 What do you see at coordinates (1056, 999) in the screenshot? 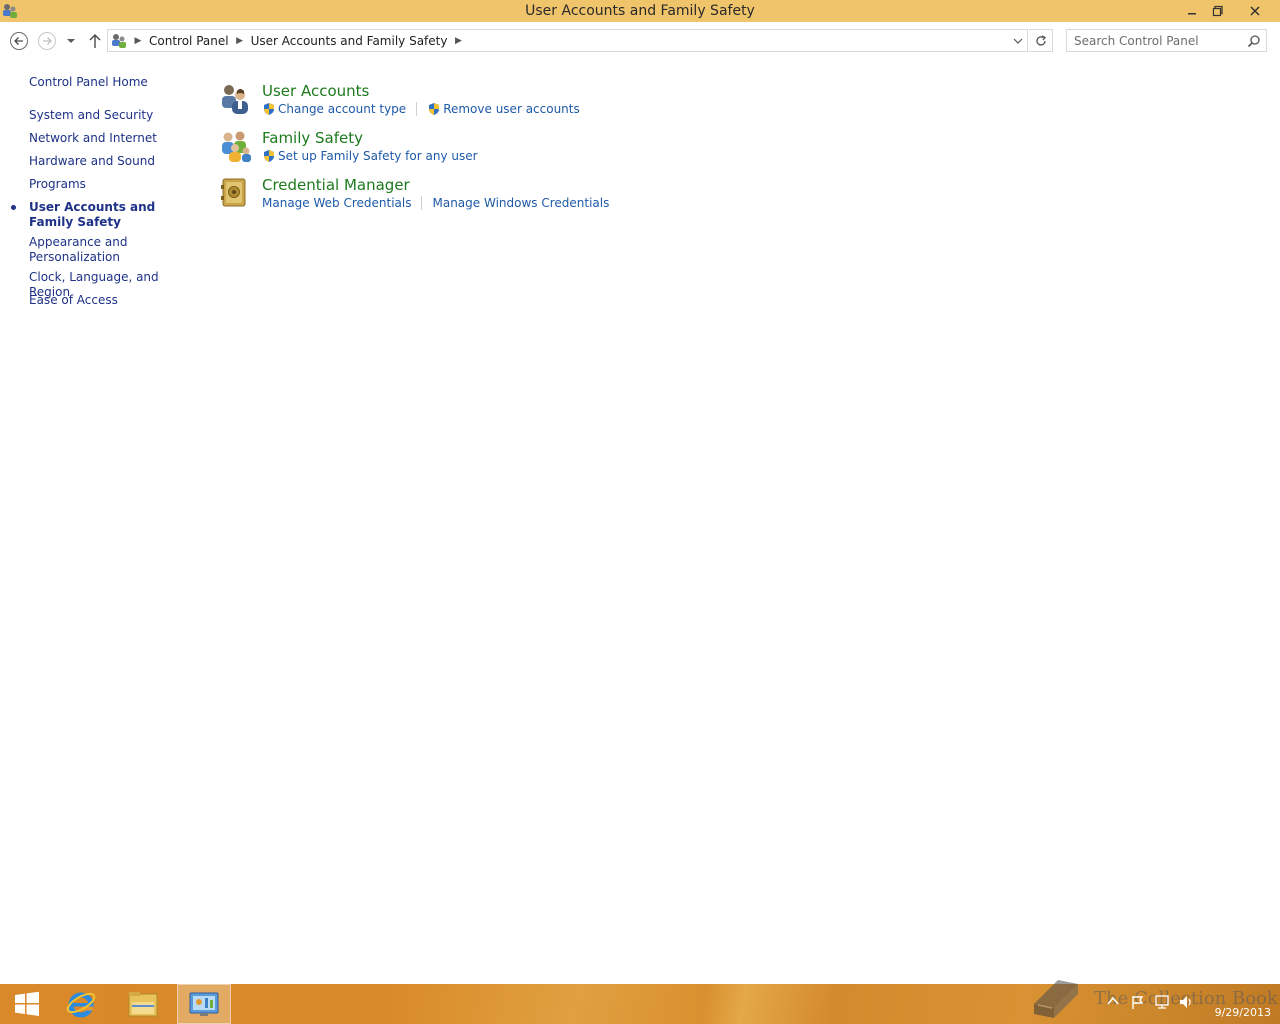
I see `book-icon` at bounding box center [1056, 999].